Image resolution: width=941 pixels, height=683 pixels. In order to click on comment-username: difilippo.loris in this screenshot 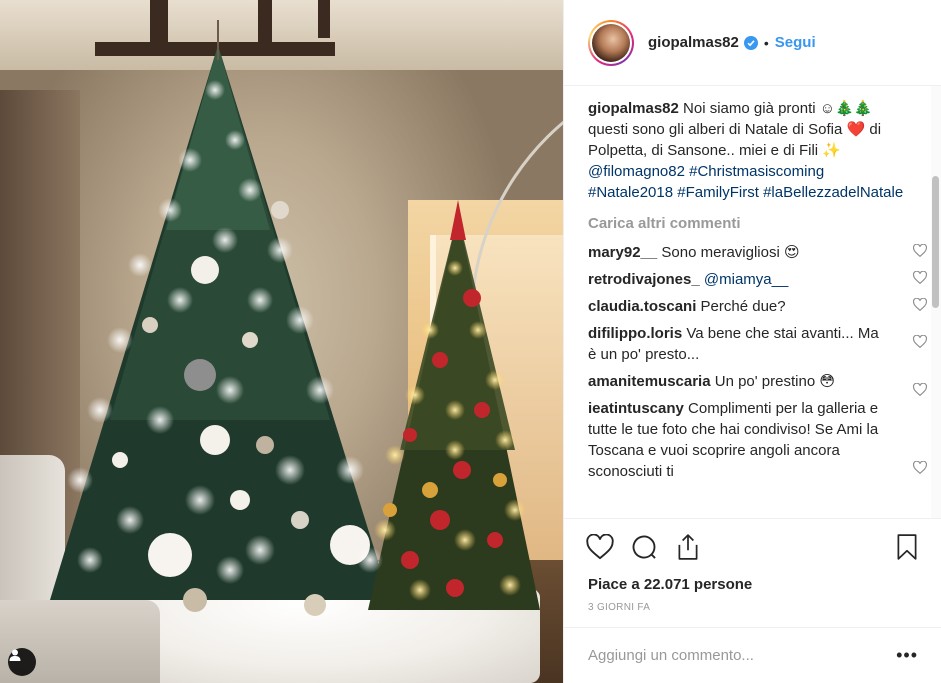, I will do `click(635, 333)`.